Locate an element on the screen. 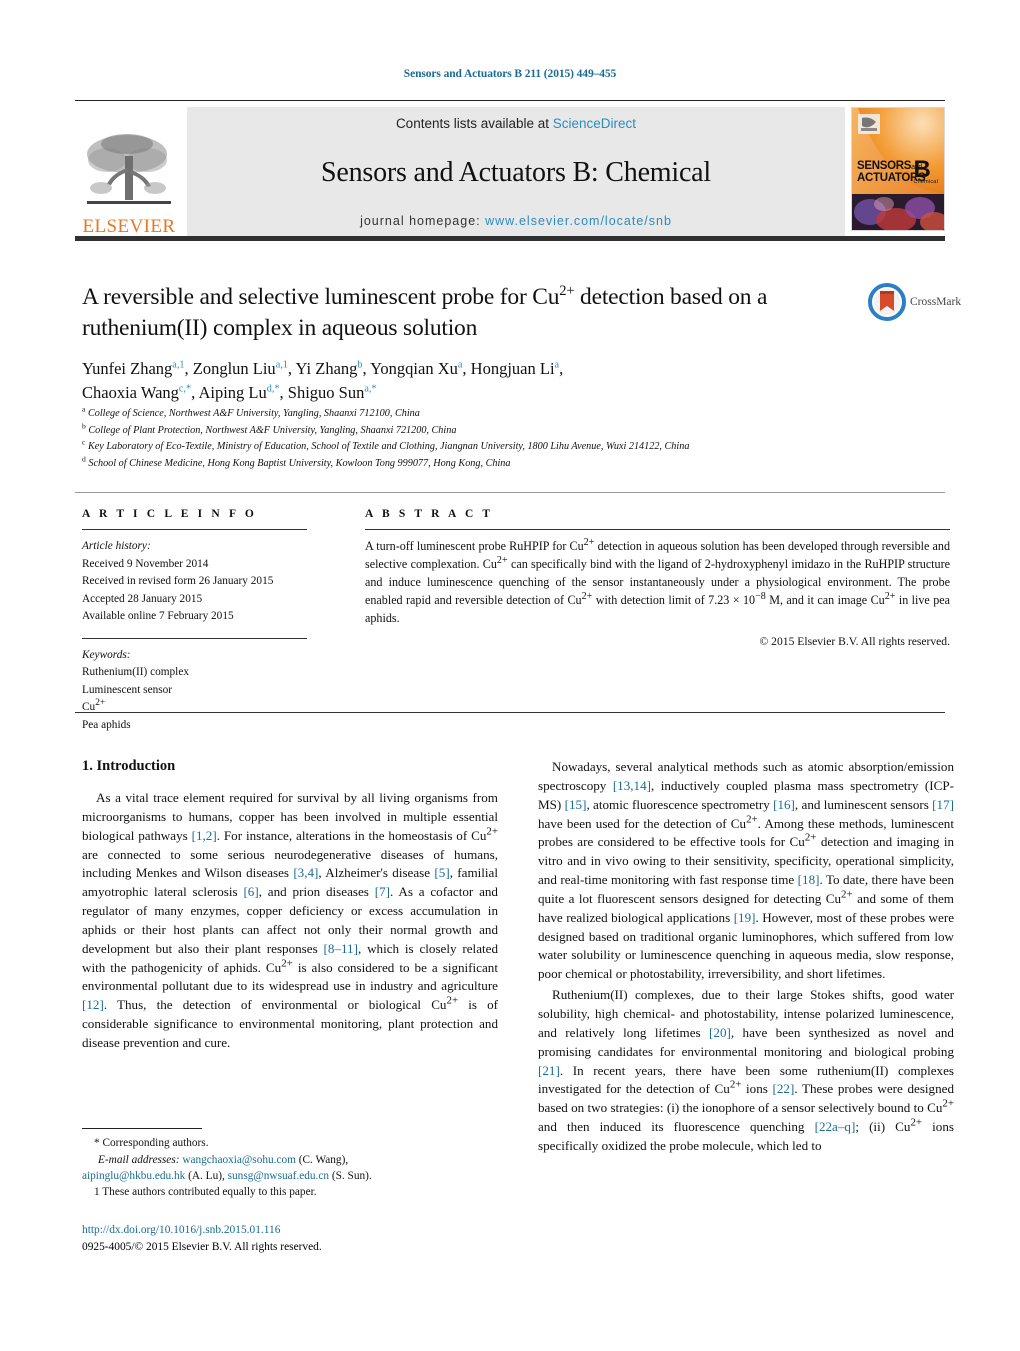 This screenshot has width=1020, height=1351. affiliation-mark: c is located at coordinates (84, 442).